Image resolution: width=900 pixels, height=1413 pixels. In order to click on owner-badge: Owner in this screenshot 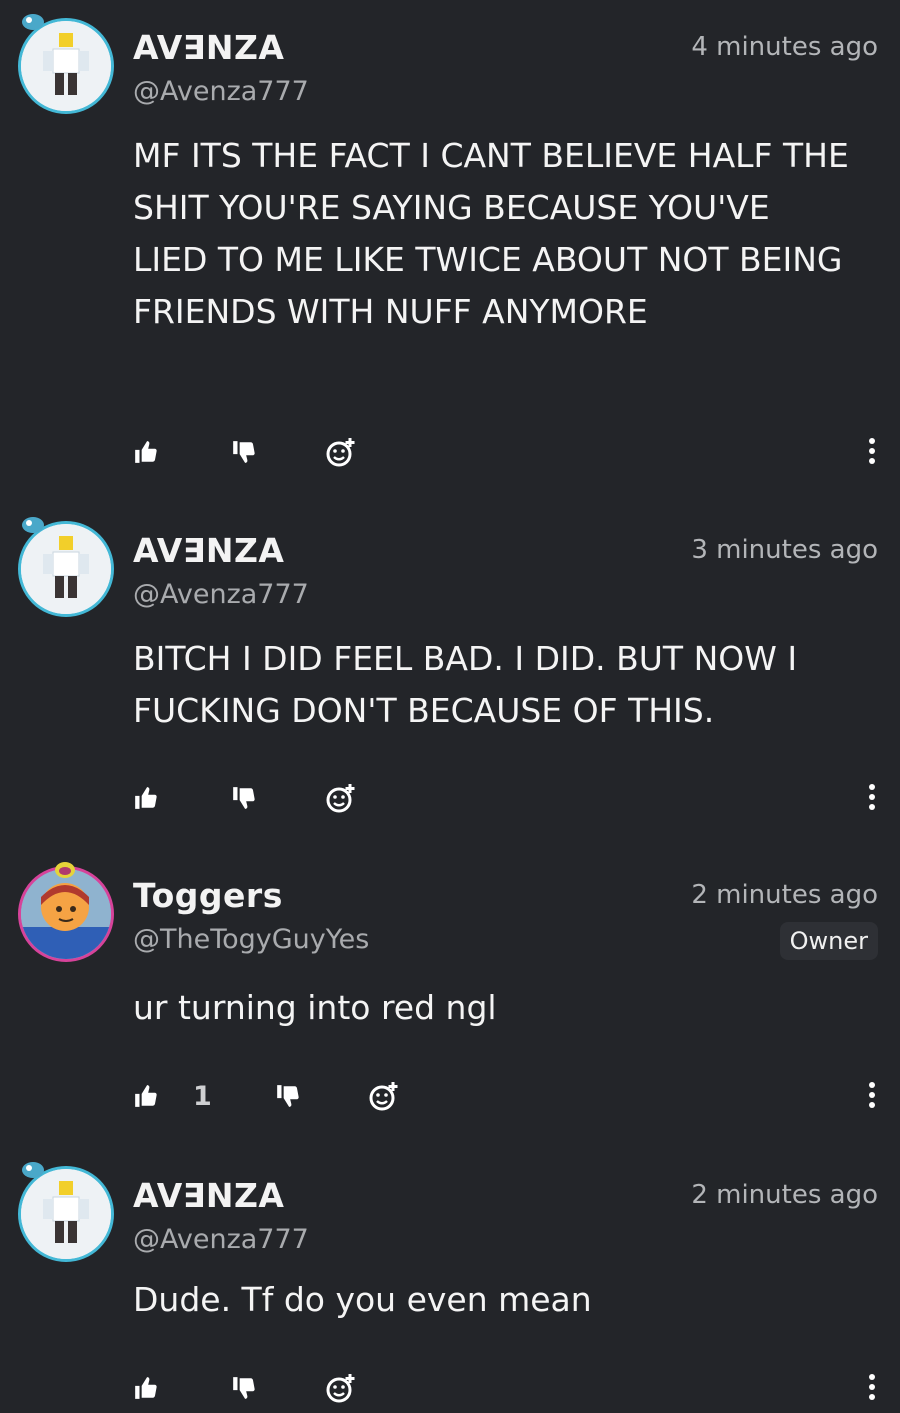, I will do `click(828, 941)`.